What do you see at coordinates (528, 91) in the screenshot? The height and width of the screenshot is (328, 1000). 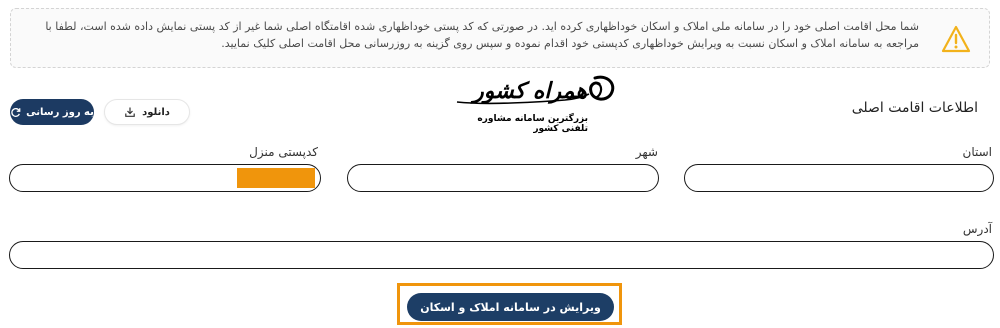 I see `watermark-brand: همراه کشور` at bounding box center [528, 91].